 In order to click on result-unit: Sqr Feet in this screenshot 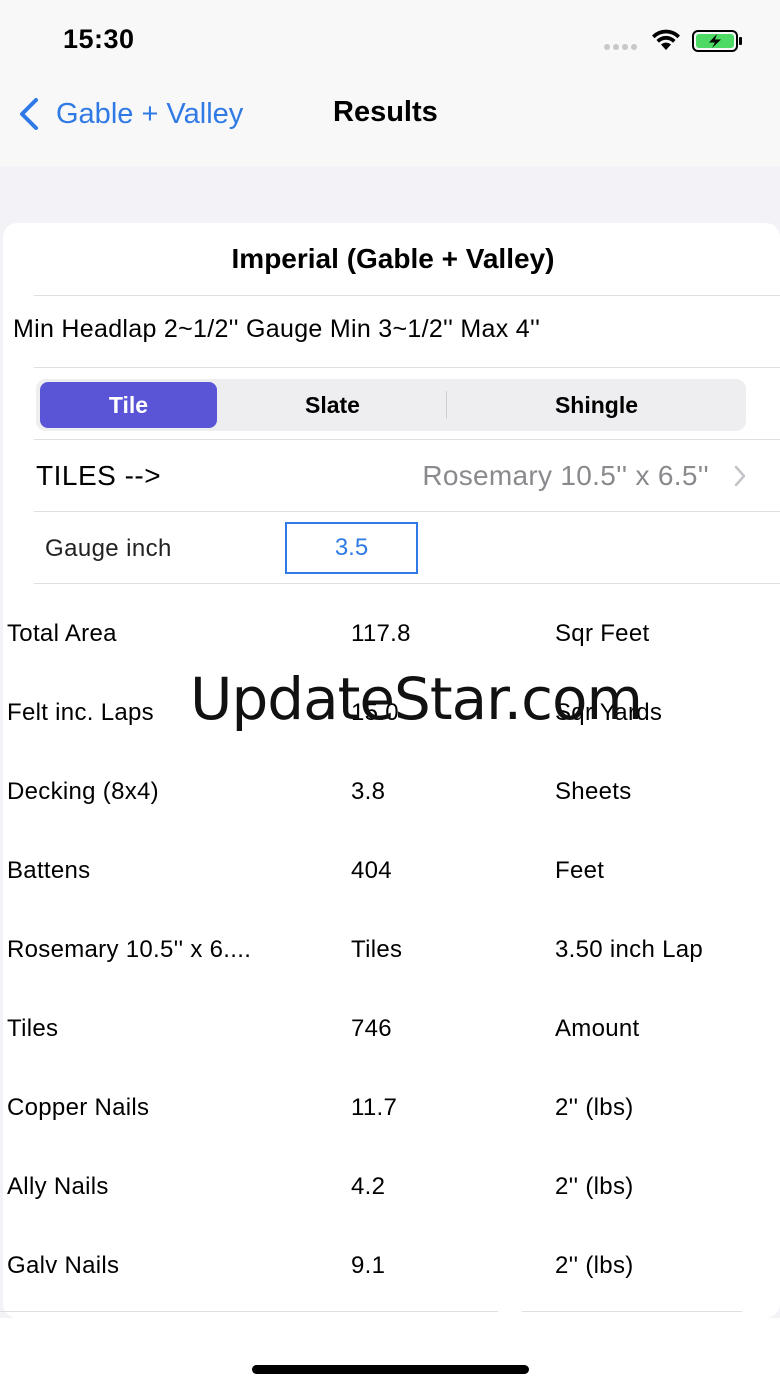, I will do `click(602, 633)`.